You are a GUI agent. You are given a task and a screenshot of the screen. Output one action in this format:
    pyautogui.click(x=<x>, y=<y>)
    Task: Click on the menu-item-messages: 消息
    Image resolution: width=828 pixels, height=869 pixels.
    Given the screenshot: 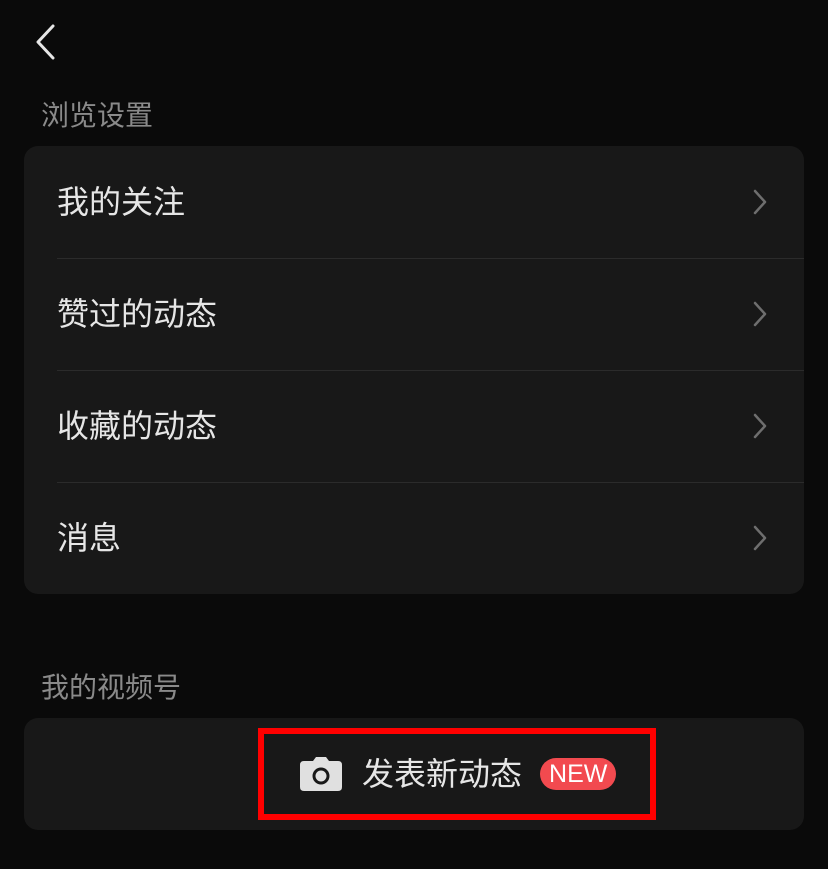 What is the action you would take?
    pyautogui.click(x=414, y=538)
    